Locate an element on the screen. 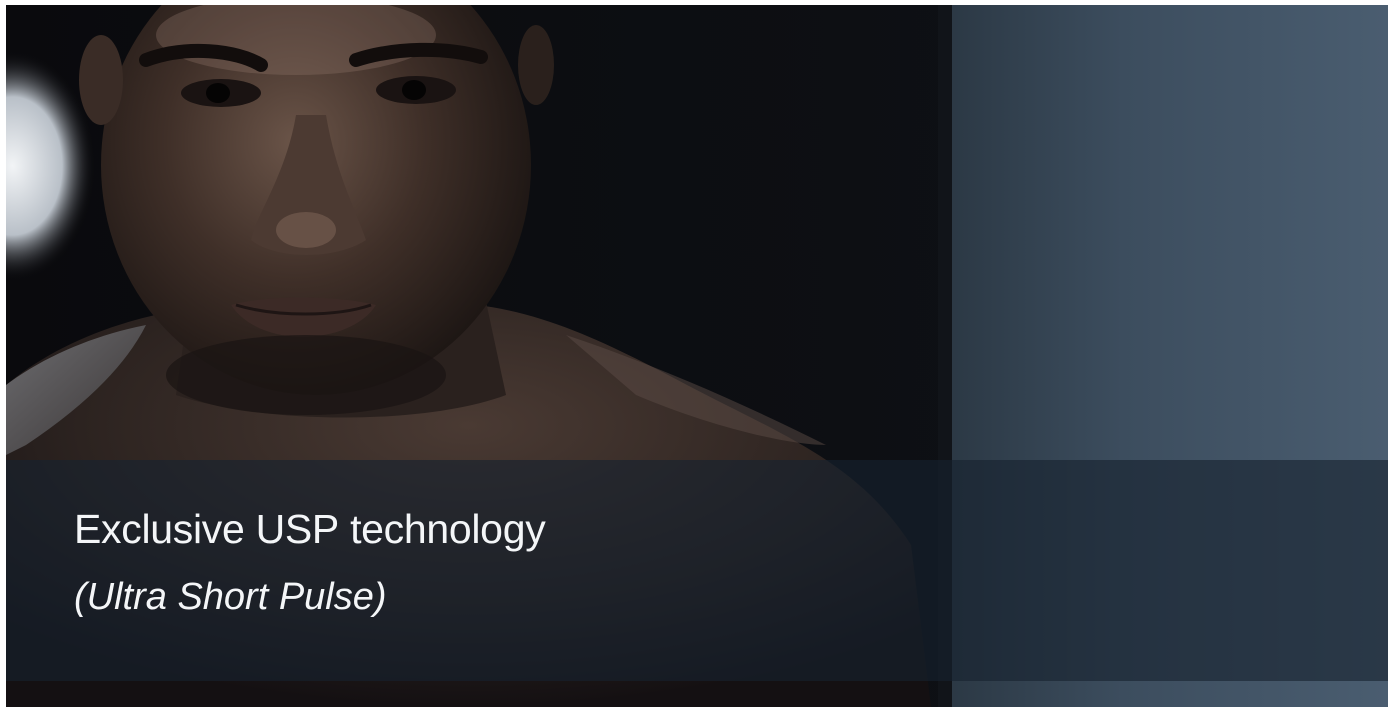 The width and height of the screenshot is (1388, 707). headline-prefix: Exclusive is located at coordinates (159, 529).